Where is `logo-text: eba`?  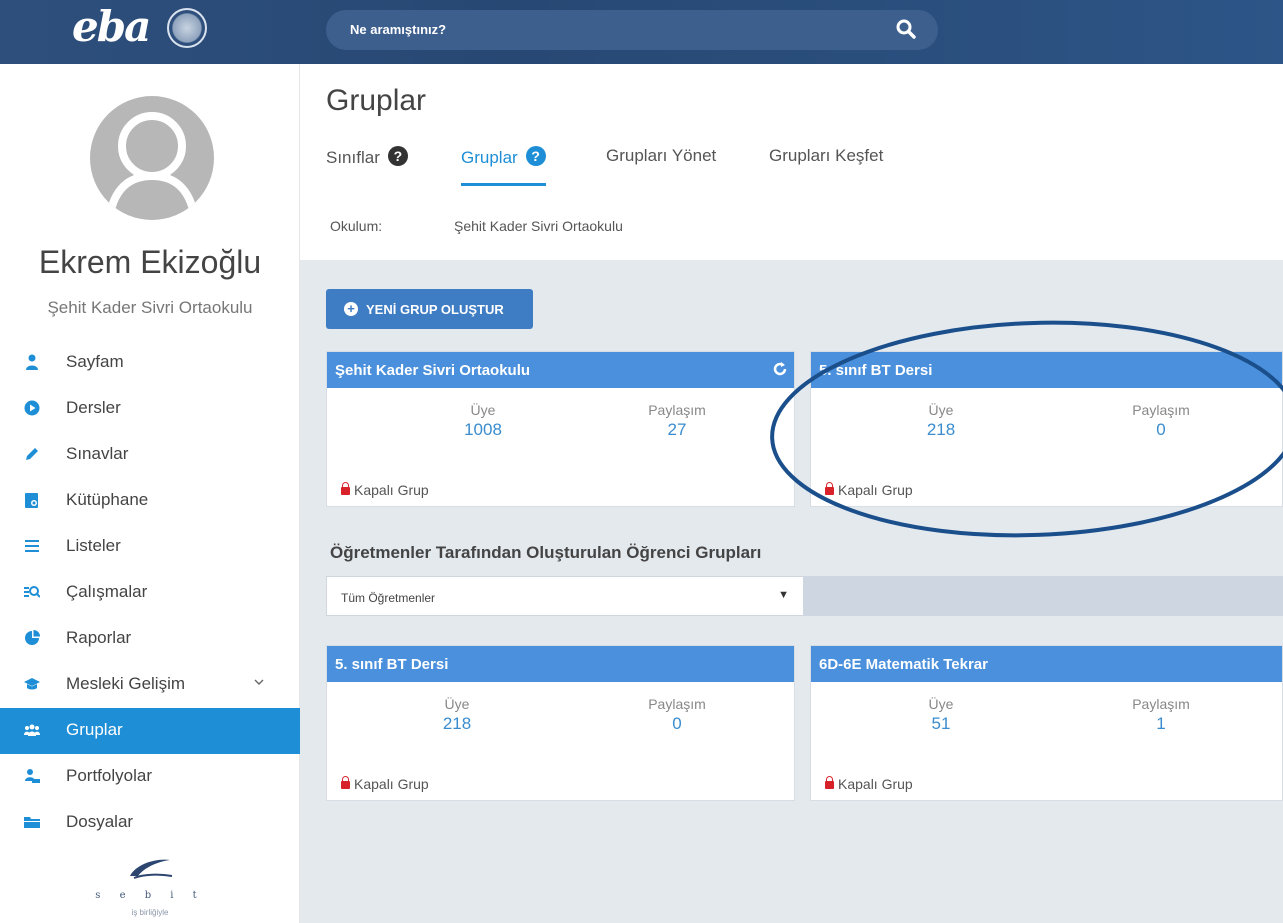
logo-text: eba is located at coordinates (111, 26).